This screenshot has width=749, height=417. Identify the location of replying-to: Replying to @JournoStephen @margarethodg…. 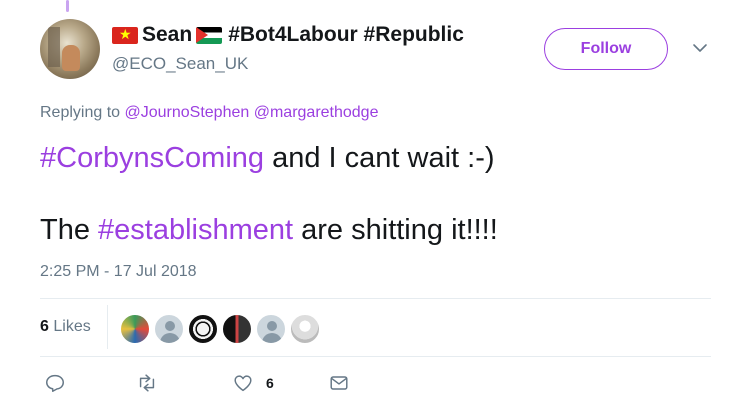
(209, 113).